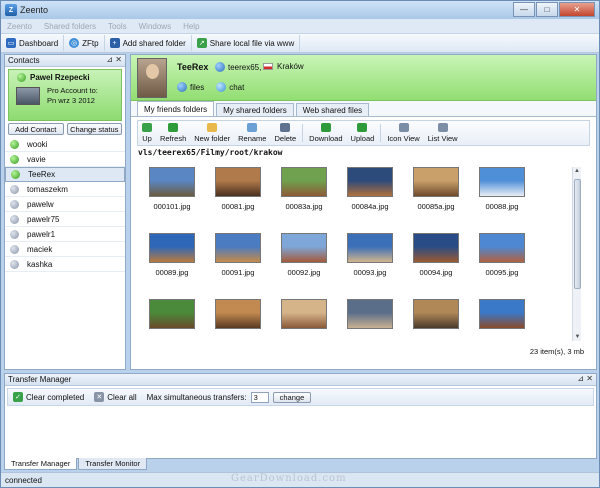 This screenshot has width=600, height=488. What do you see at coordinates (259, 397) in the screenshot?
I see `max-transfers-input: 3` at bounding box center [259, 397].